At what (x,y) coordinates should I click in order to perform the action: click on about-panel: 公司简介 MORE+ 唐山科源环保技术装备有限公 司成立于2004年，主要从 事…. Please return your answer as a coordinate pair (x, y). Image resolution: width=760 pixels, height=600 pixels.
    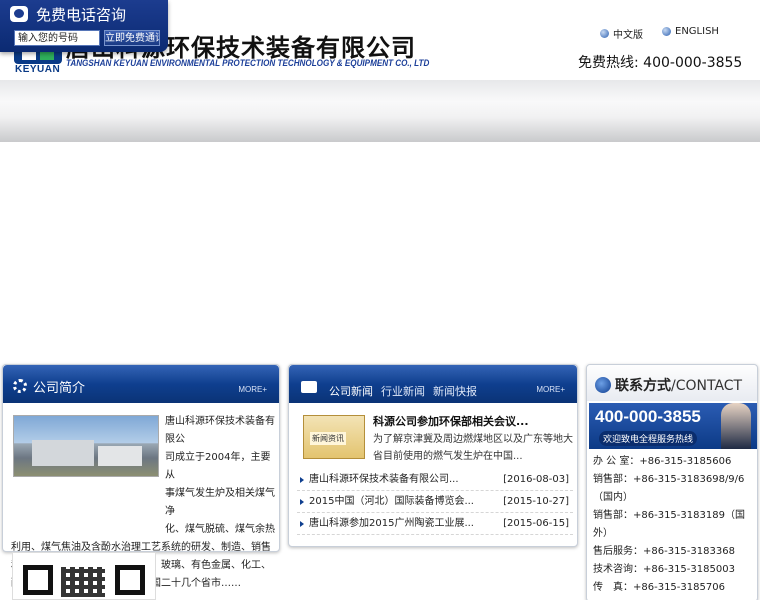
    Looking at the image, I should click on (141, 476).